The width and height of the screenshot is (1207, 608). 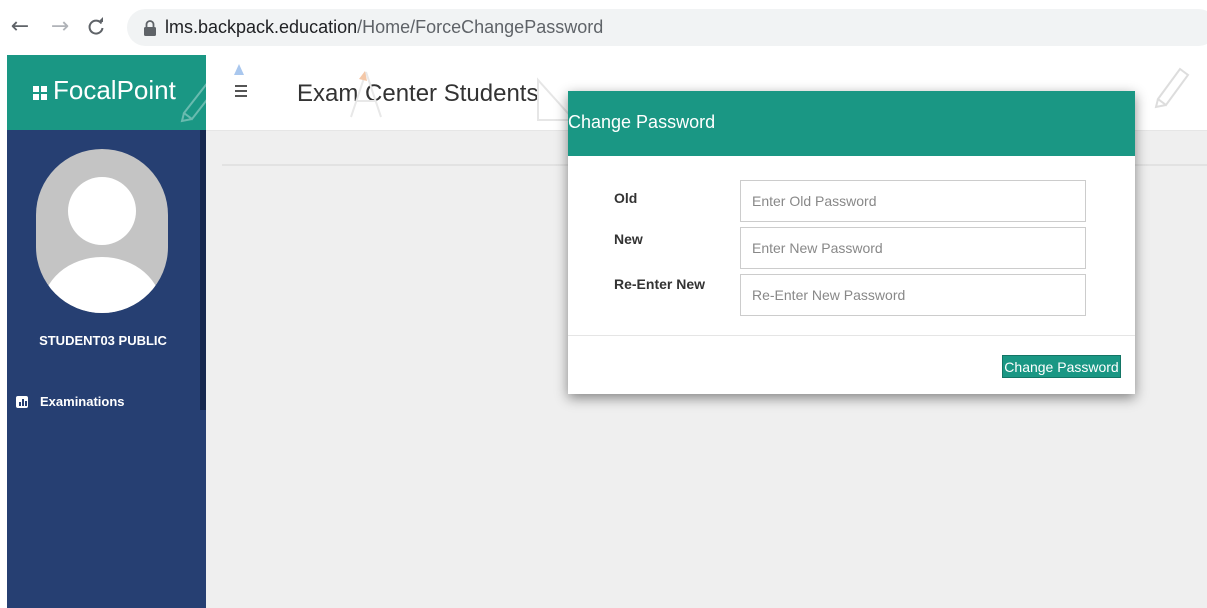 What do you see at coordinates (626, 198) in the screenshot?
I see `old-password-label: Old` at bounding box center [626, 198].